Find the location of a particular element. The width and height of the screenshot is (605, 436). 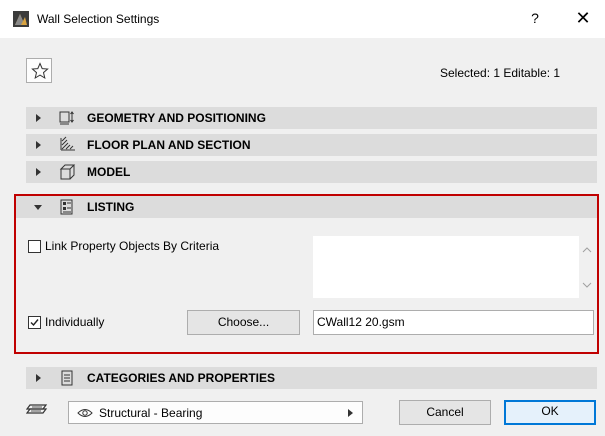

title-bar: Wall Selection Settings ? ✕ is located at coordinates (302, 19).